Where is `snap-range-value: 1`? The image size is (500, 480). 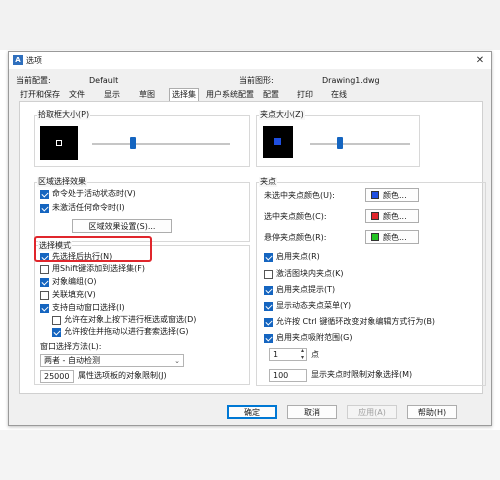
snap-range-value: 1 is located at coordinates (276, 354).